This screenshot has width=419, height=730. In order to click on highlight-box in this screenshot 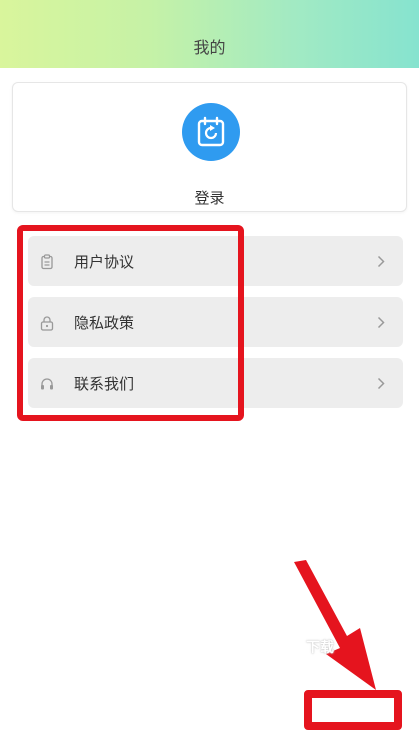, I will do `click(130, 323)`.